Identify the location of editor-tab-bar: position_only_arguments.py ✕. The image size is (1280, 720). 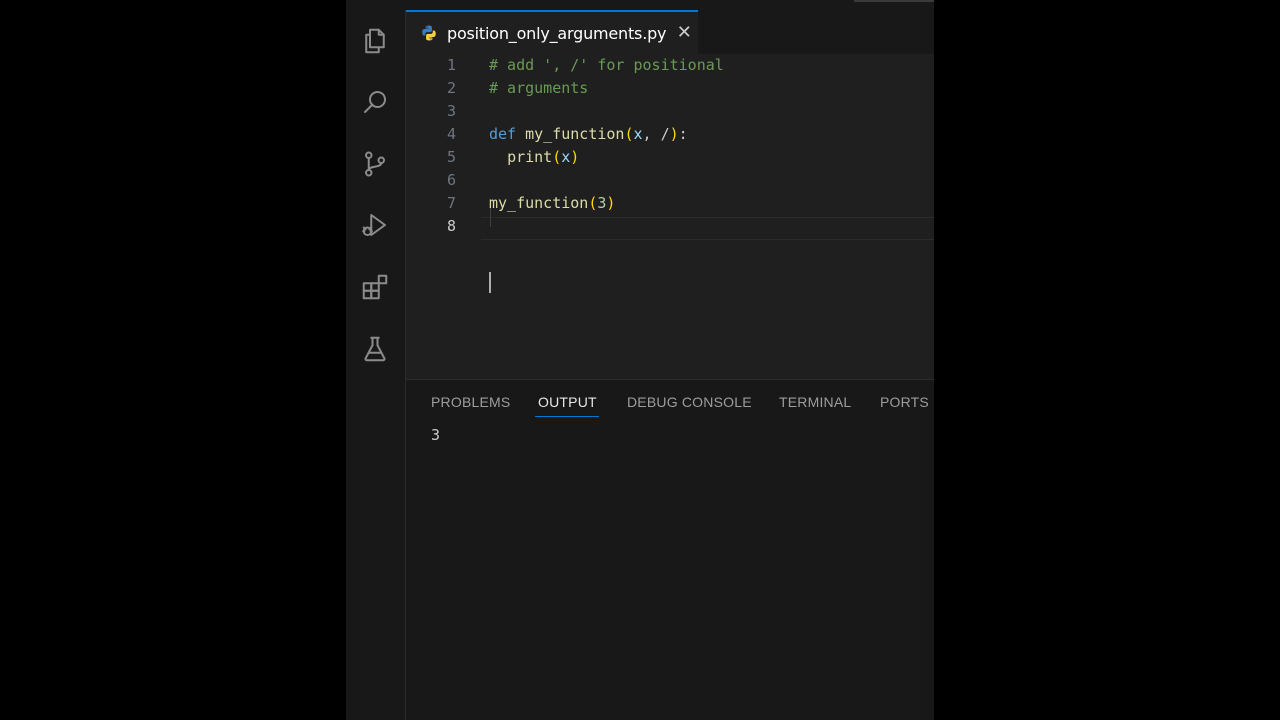
(670, 32).